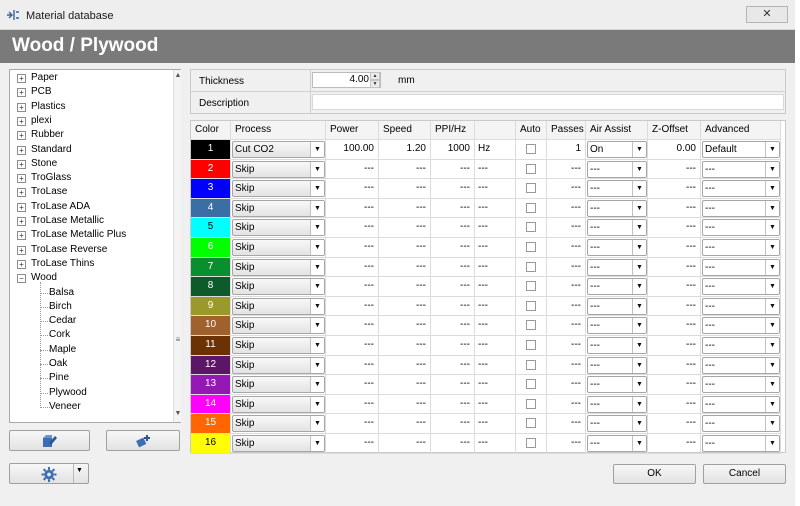 The image size is (800, 506). I want to click on tree-item: + Plastics, so click(88, 107).